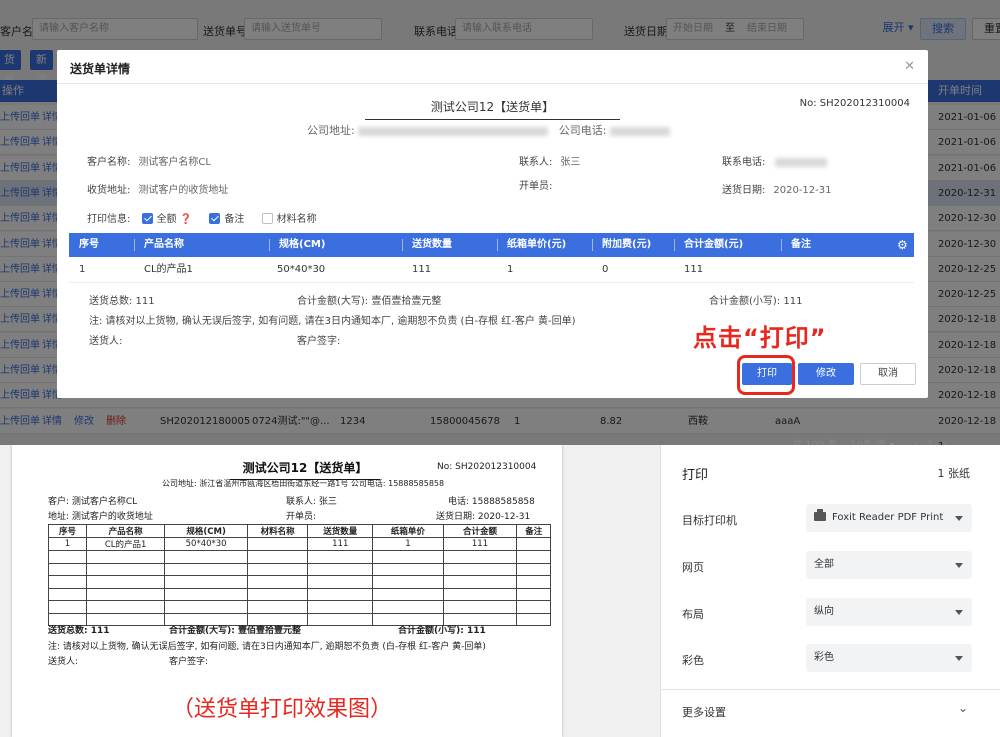 This screenshot has height=737, width=1000. What do you see at coordinates (693, 660) in the screenshot?
I see `color-label: 彩色` at bounding box center [693, 660].